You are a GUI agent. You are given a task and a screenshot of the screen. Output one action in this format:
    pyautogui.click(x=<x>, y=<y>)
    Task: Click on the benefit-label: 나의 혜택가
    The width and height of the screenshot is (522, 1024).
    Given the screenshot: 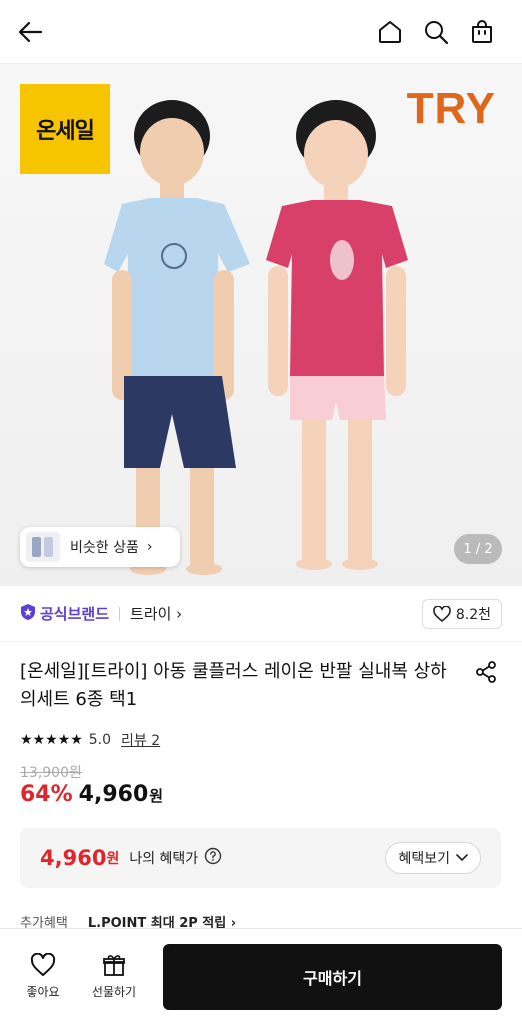 What is the action you would take?
    pyautogui.click(x=164, y=859)
    